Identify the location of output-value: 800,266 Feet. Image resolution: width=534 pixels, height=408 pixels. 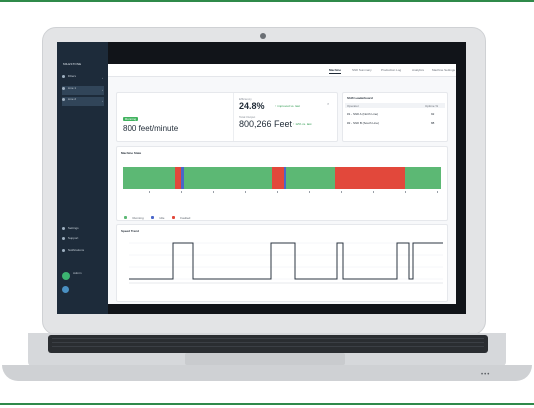
(266, 124).